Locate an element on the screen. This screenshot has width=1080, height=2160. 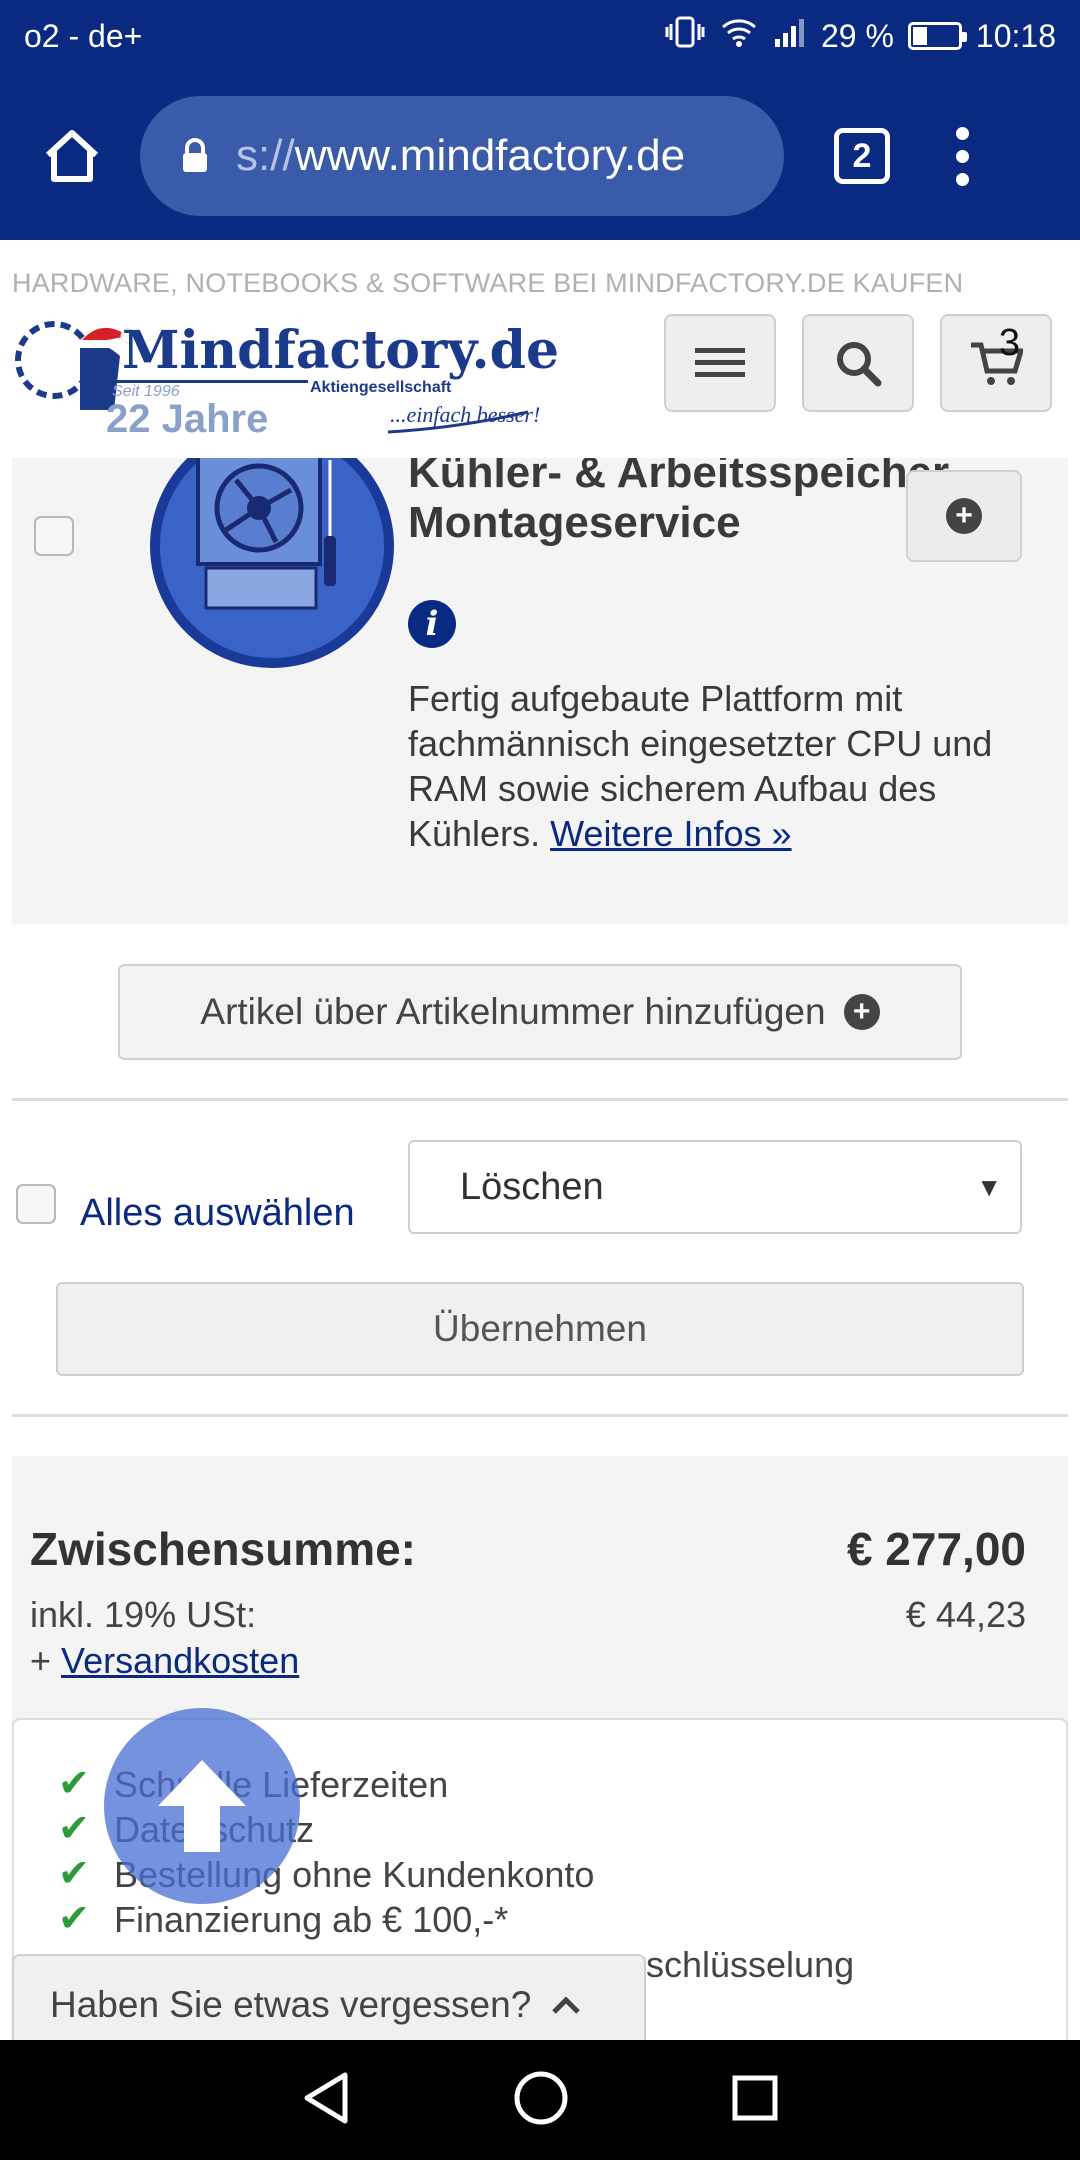
select-all-label: Alles auswählen is located at coordinates (217, 1213).